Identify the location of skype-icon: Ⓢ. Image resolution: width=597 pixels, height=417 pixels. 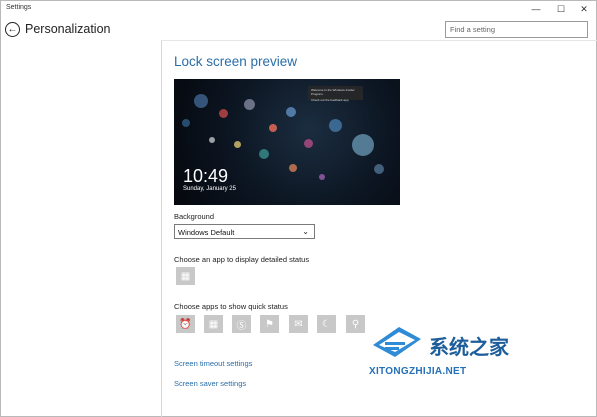
(241, 326).